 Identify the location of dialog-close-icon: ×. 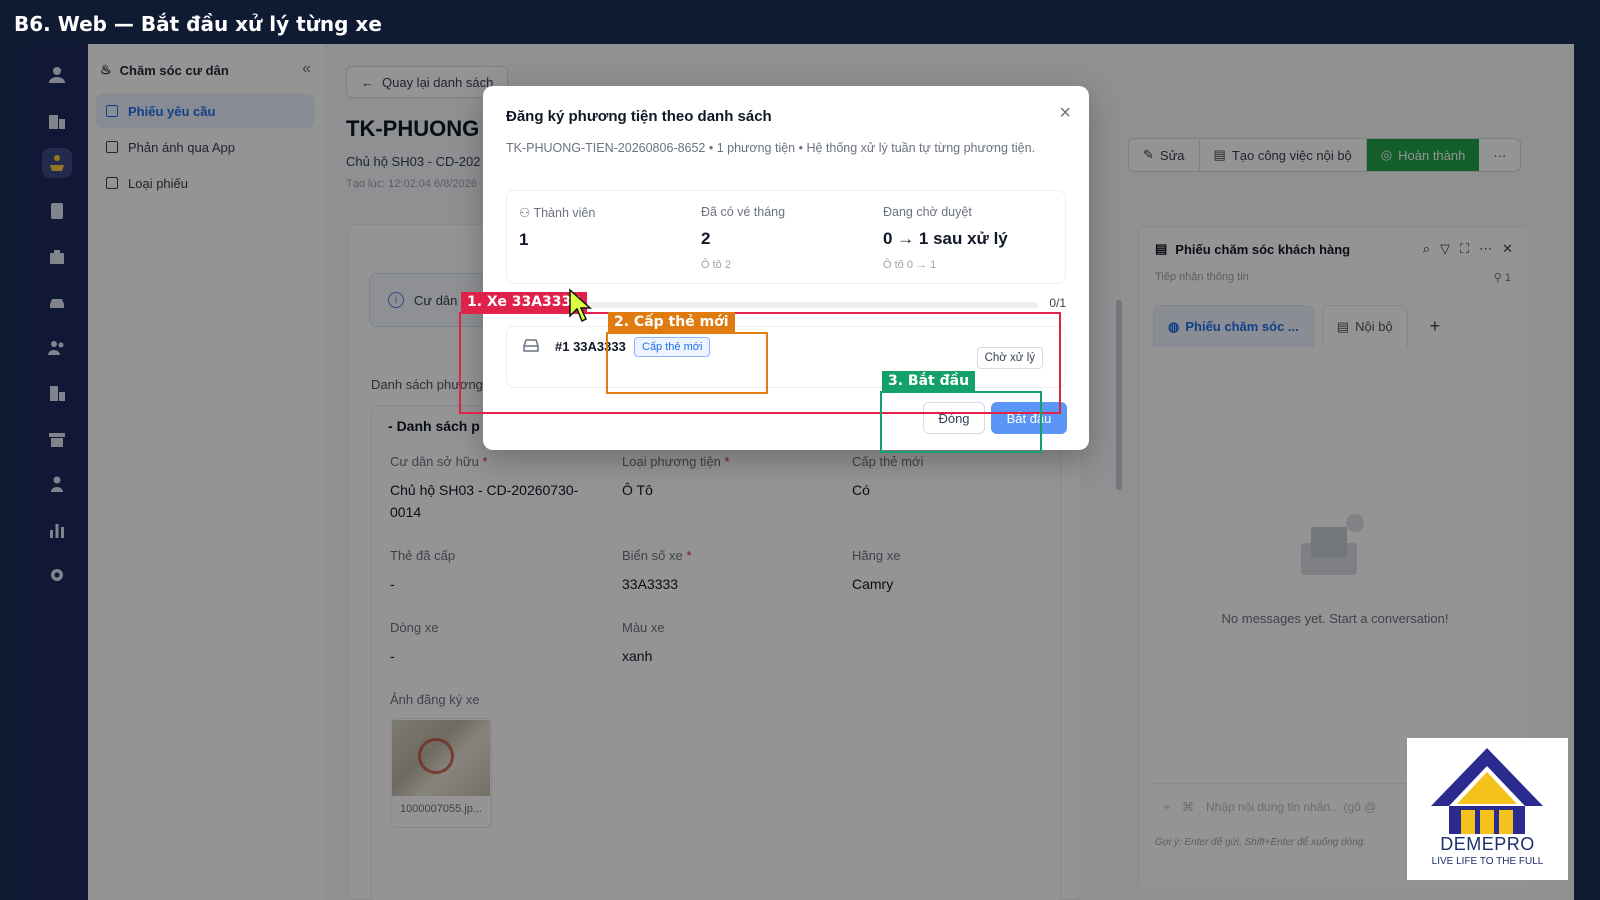
(1065, 113).